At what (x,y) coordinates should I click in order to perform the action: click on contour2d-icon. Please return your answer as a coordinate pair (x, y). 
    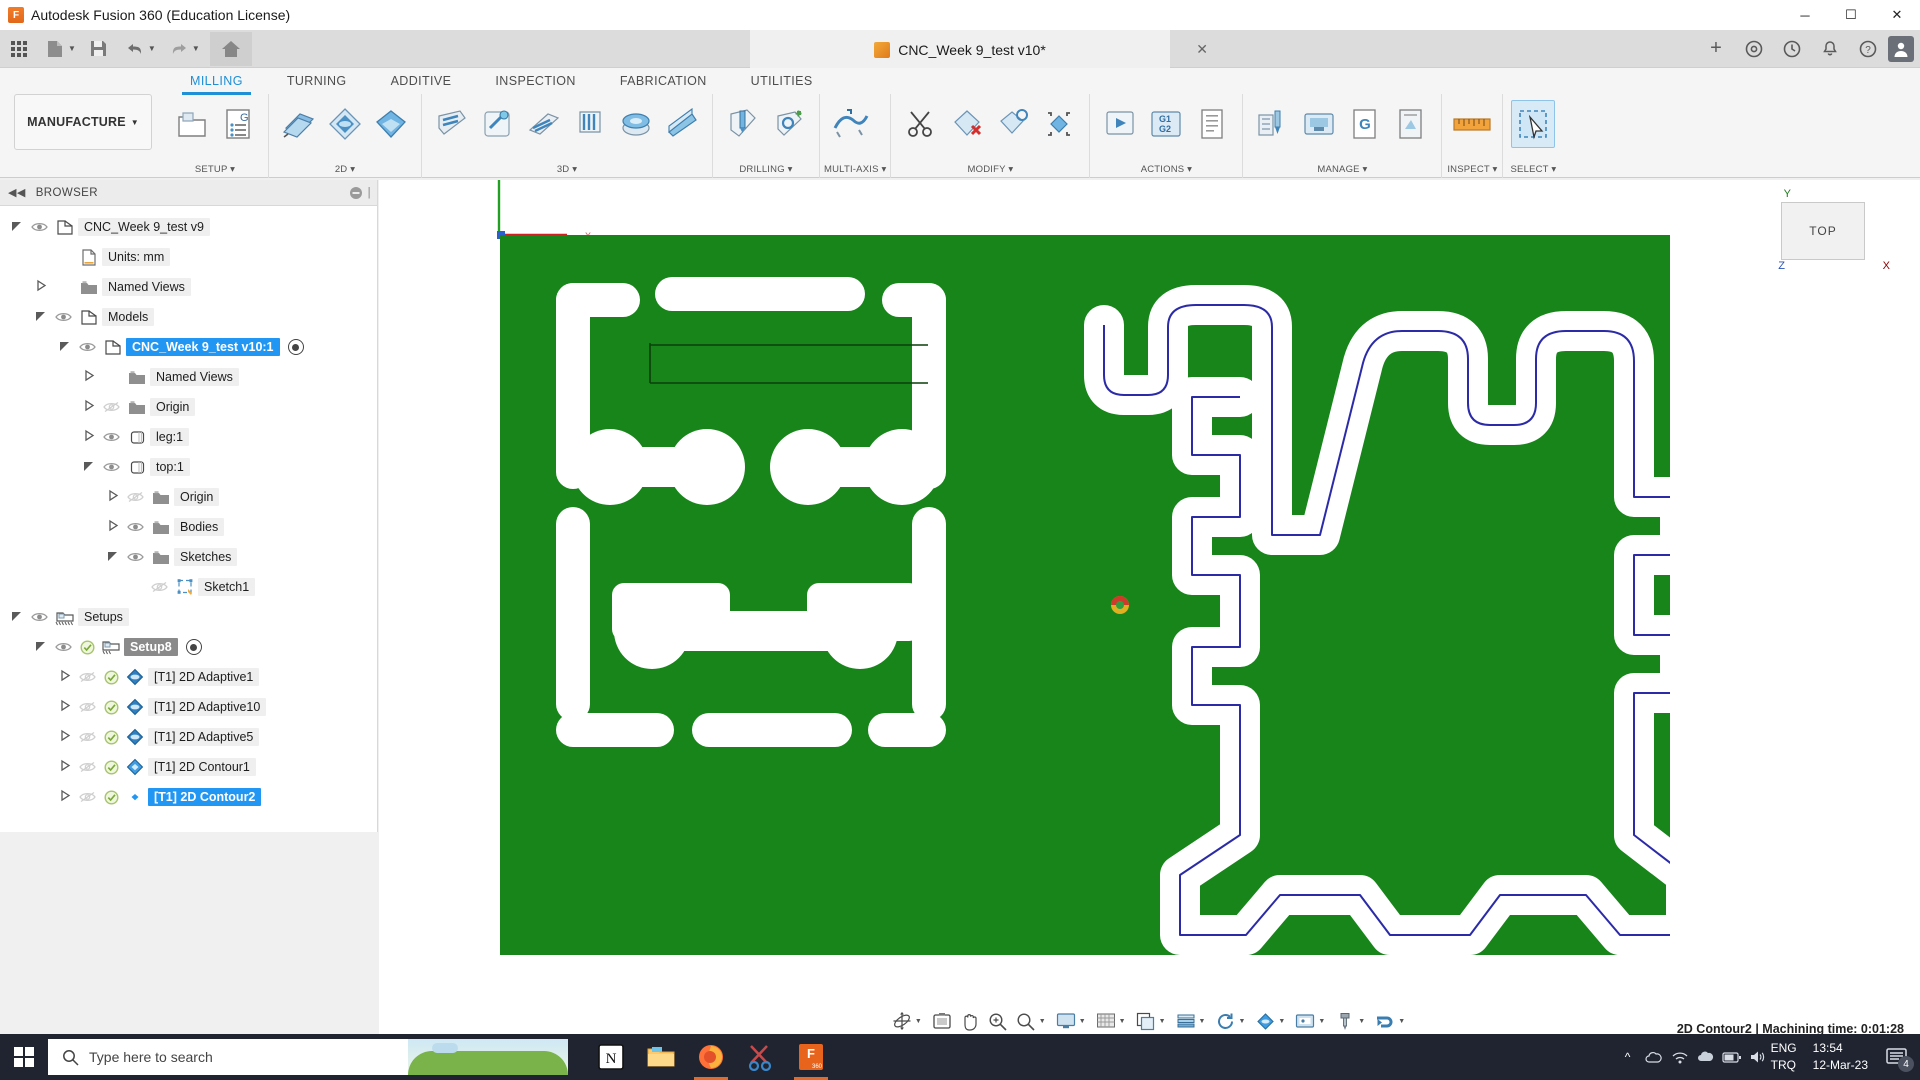
    Looking at the image, I should click on (391, 124).